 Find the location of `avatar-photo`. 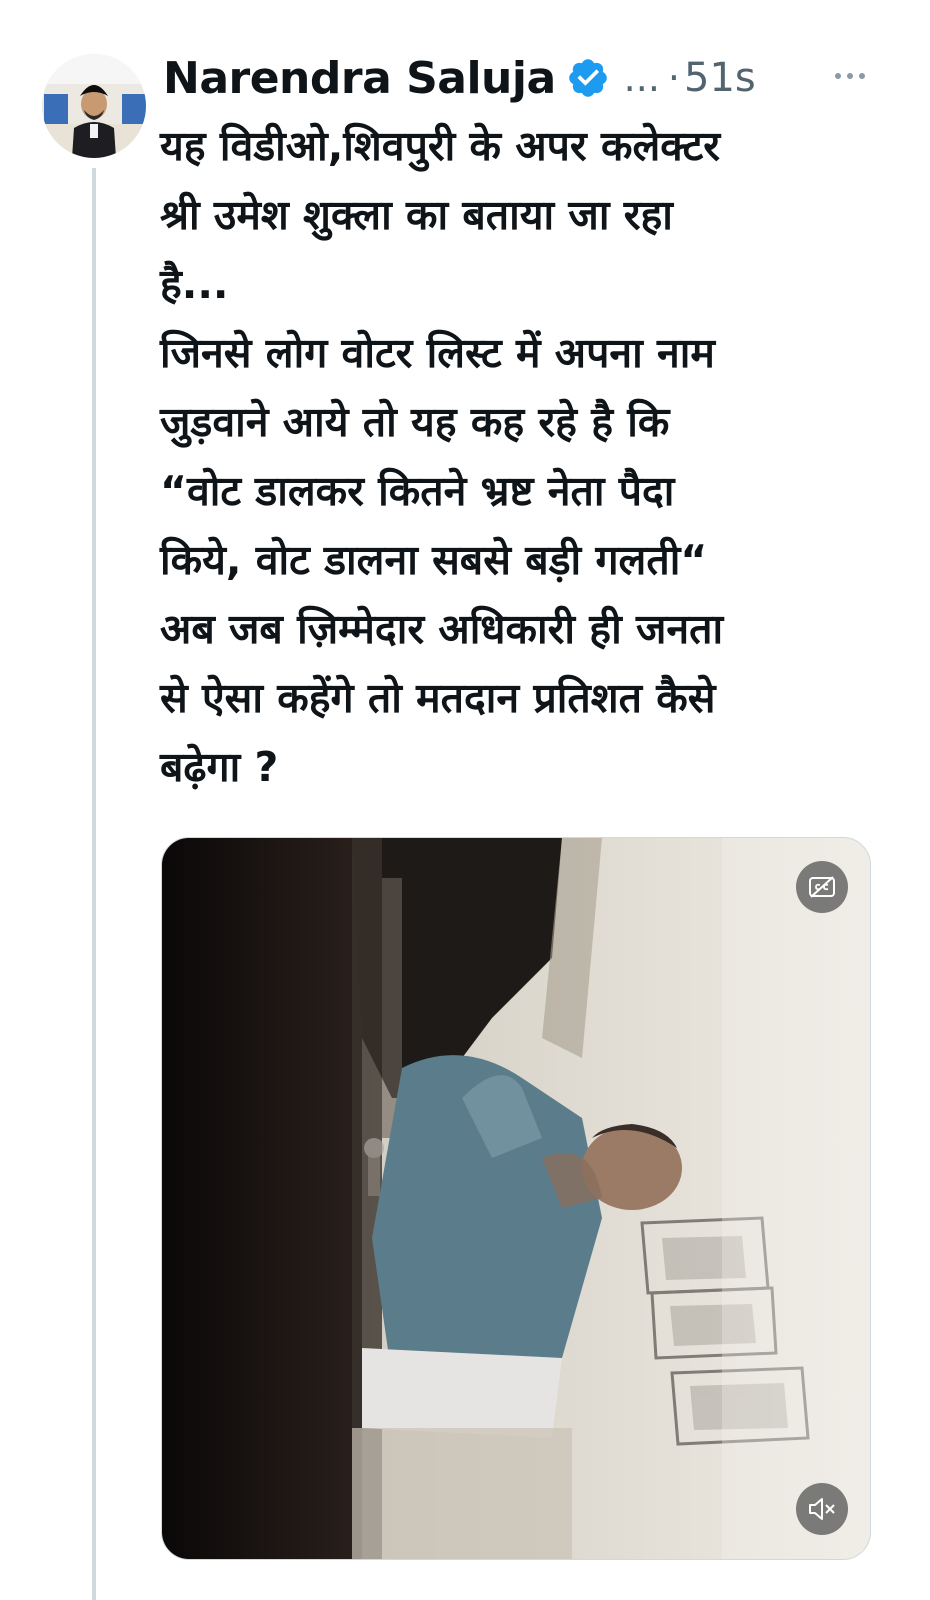

avatar-photo is located at coordinates (94, 106).